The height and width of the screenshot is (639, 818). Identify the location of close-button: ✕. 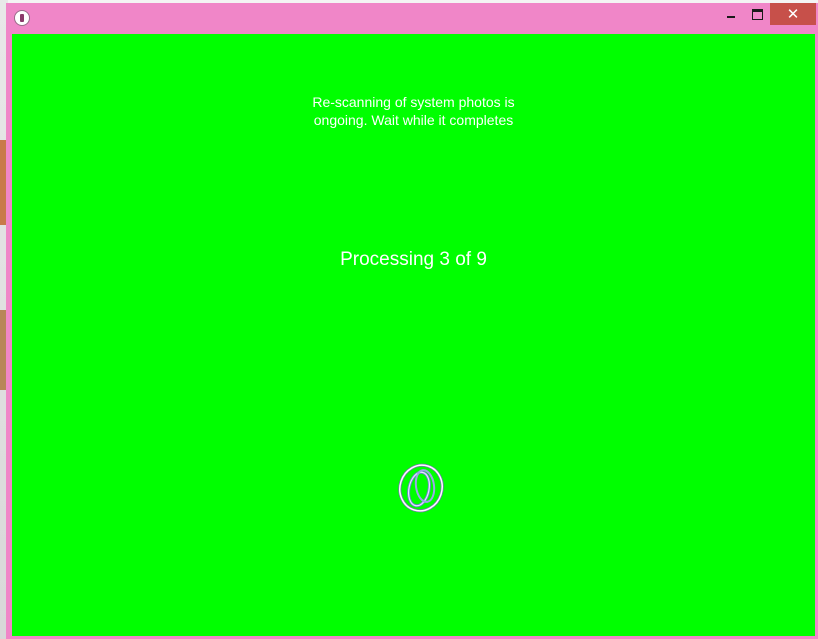
(793, 14).